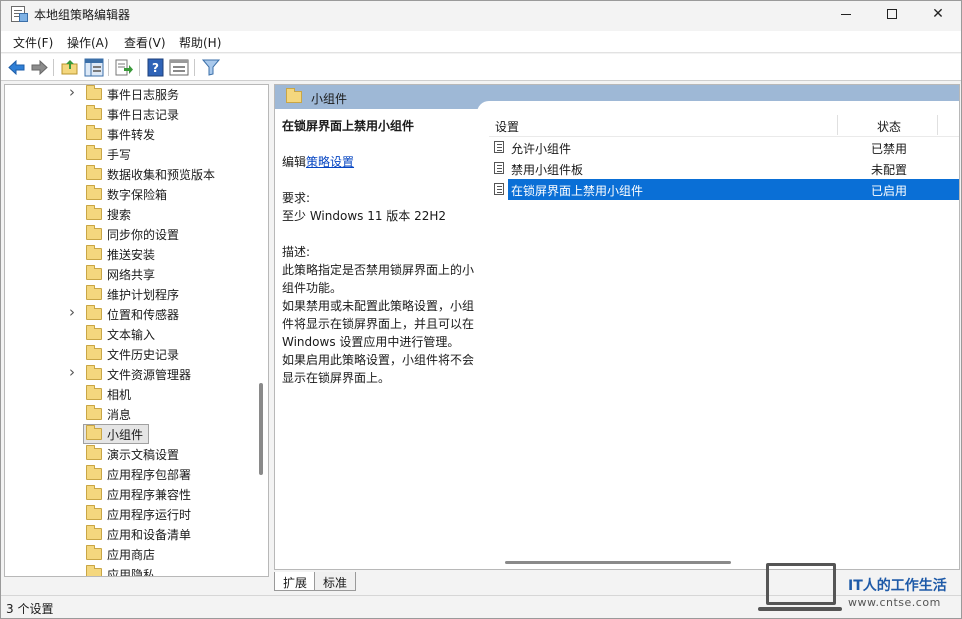 The width and height of the screenshot is (962, 619). What do you see at coordinates (481, 14) in the screenshot?
I see `title-bar: 本地组策略编辑器 ✕` at bounding box center [481, 14].